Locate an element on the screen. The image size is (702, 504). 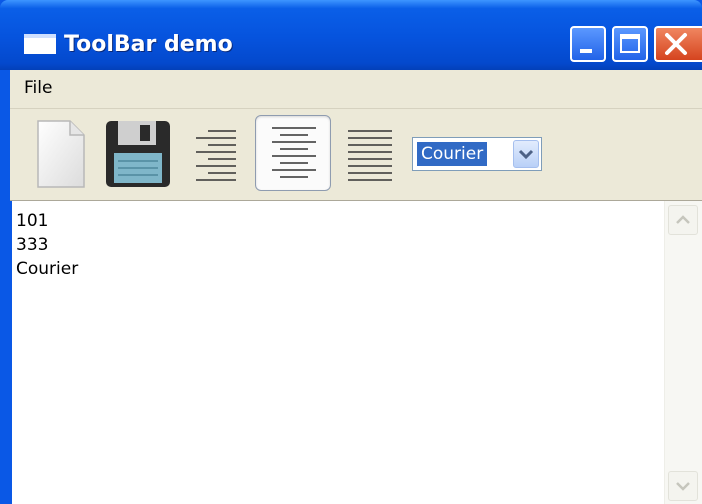
save-button is located at coordinates (138, 153).